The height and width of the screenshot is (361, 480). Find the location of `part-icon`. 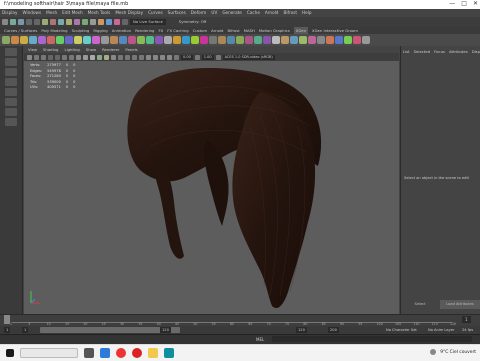

part-icon is located at coordinates (150, 40).